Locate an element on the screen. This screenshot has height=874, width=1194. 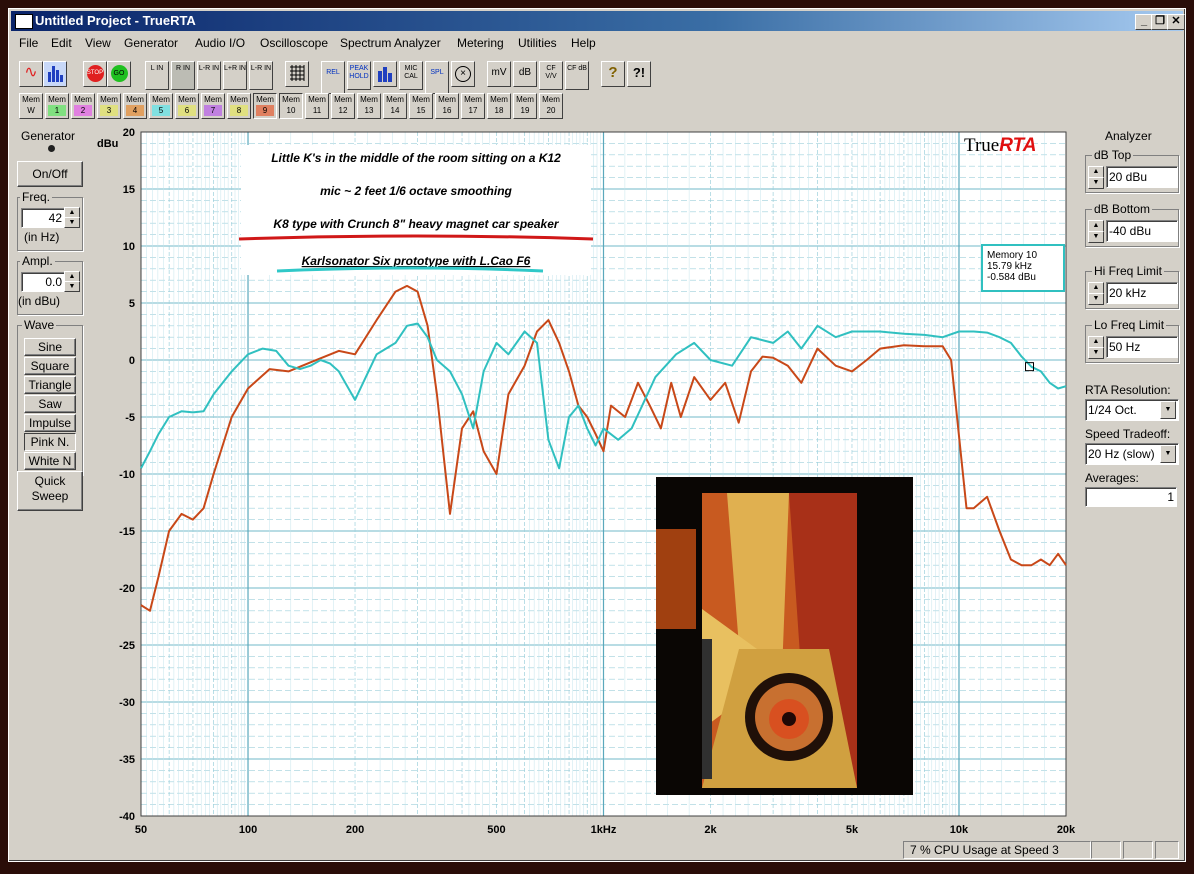
y-axis-unit-label: dBu is located at coordinates (107, 144).